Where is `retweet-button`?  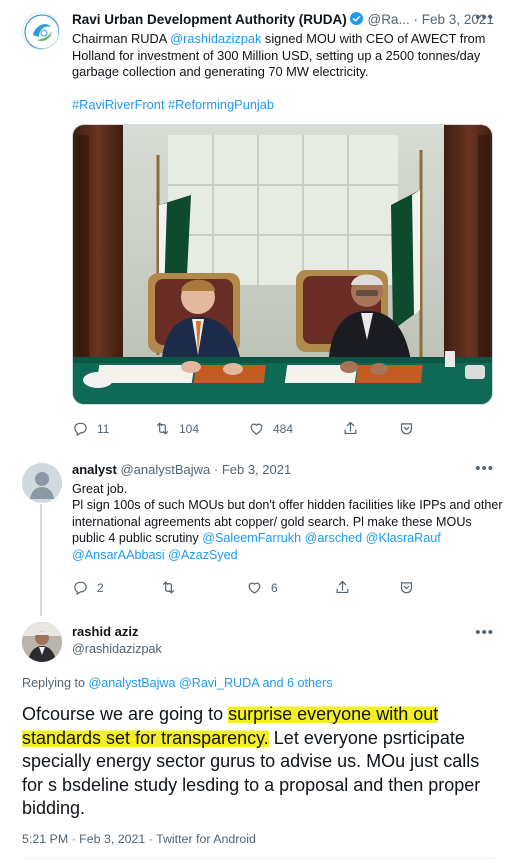
retweet-button is located at coordinates (172, 587).